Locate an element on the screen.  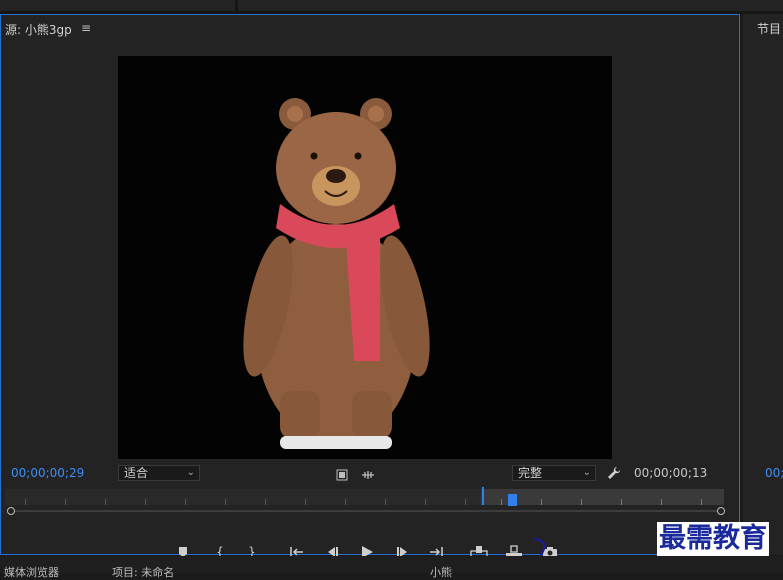
playback-resolution-select: 完整 ⌄ is located at coordinates (554, 473).